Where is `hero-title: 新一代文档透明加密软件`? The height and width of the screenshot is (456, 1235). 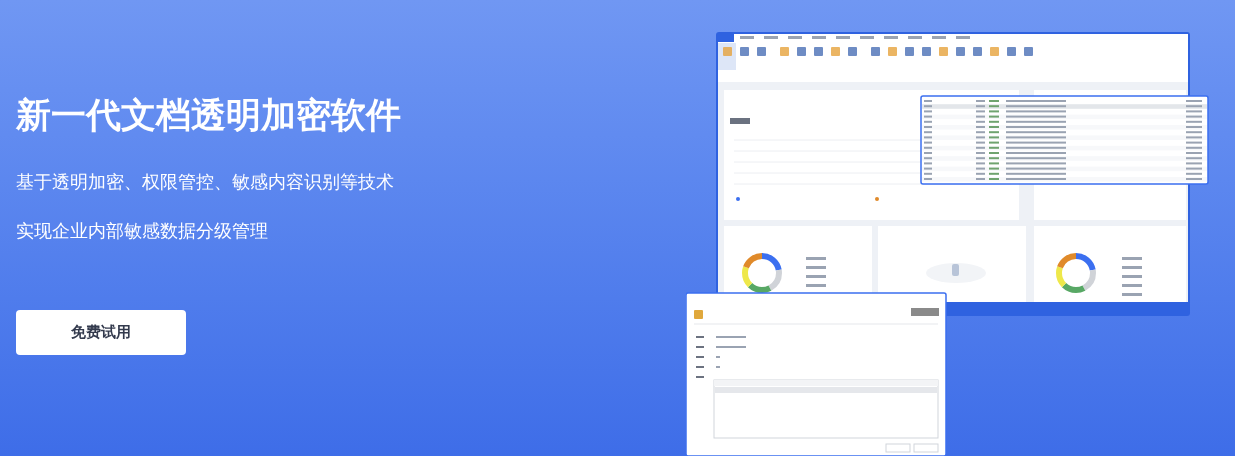 hero-title: 新一代文档透明加密软件 is located at coordinates (209, 115).